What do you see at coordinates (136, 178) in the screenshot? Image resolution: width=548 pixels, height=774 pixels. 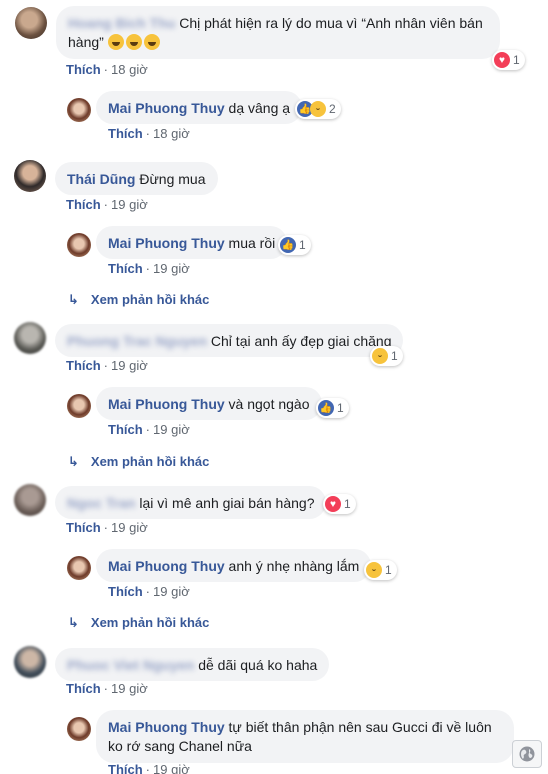 I see `comment-bubble: Thái Dũng Đừng mua` at bounding box center [136, 178].